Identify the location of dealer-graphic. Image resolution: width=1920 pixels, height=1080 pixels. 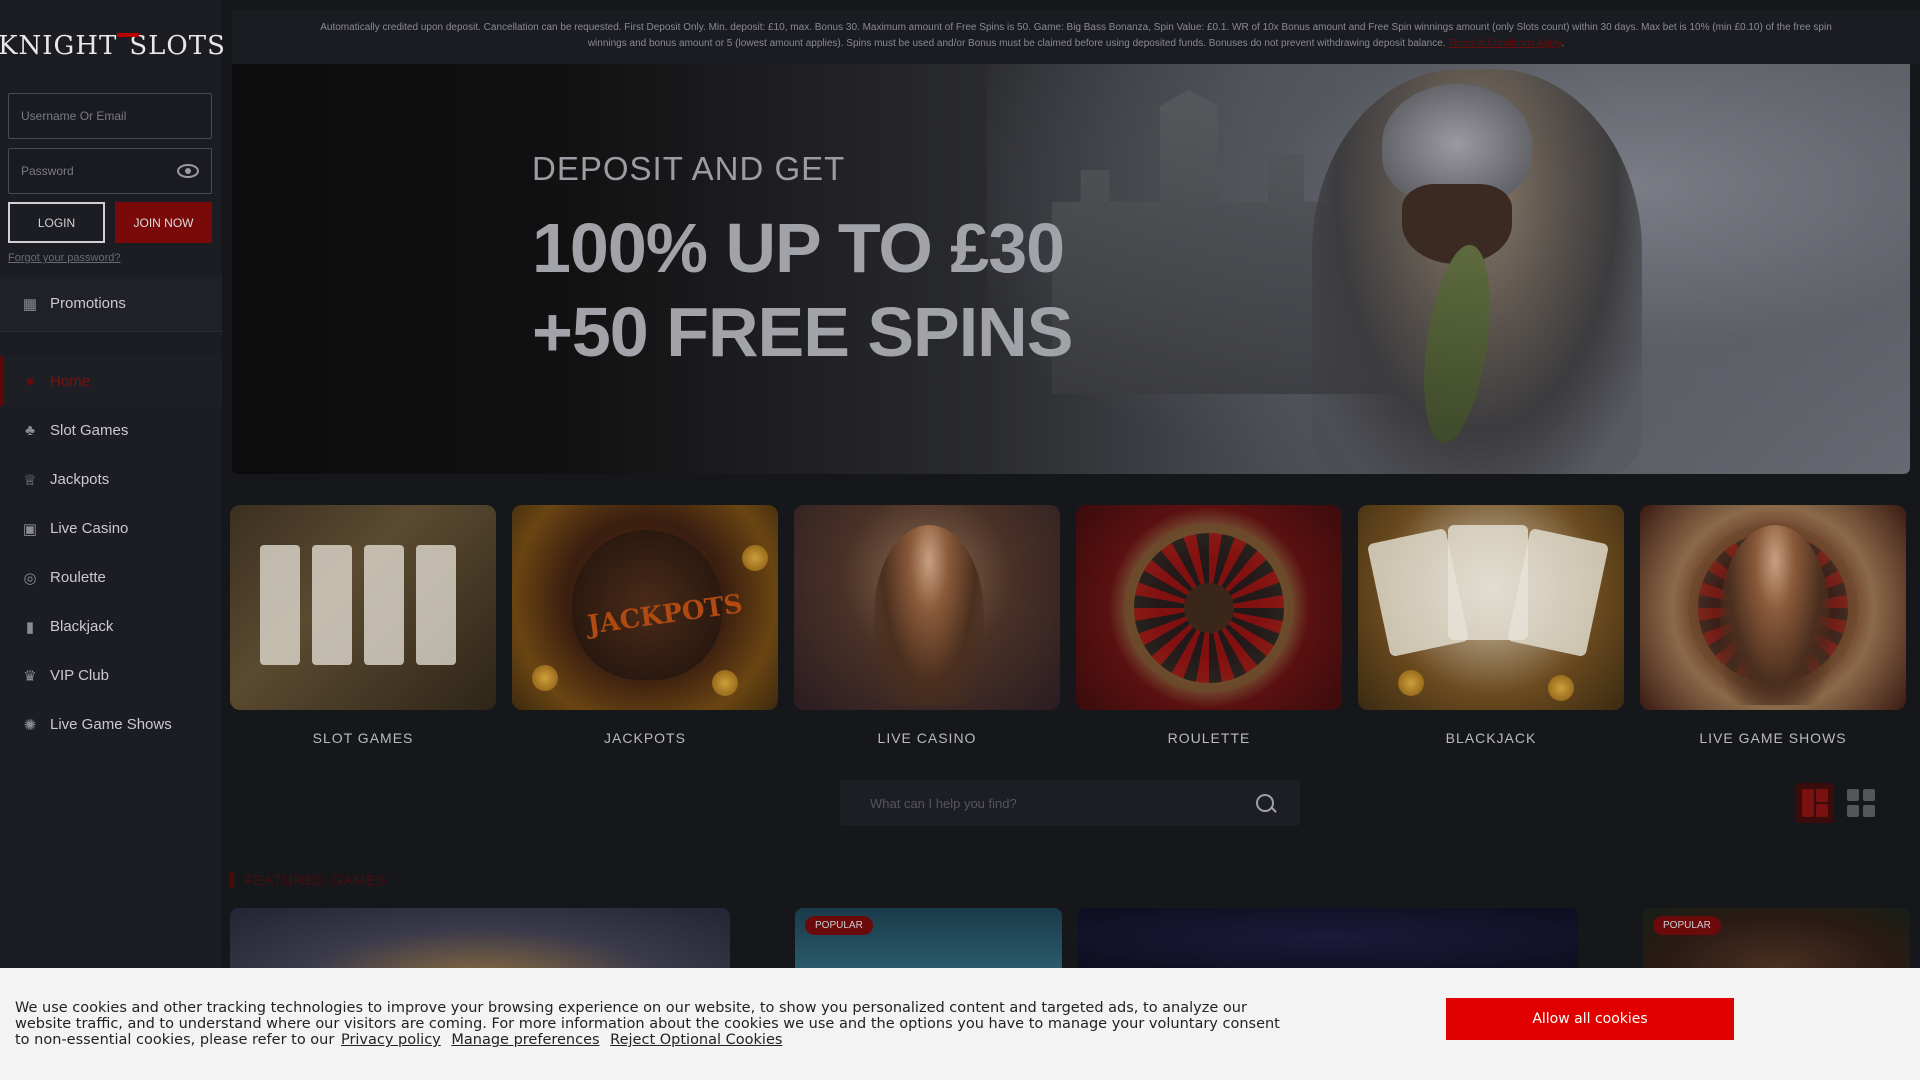
(929, 615).